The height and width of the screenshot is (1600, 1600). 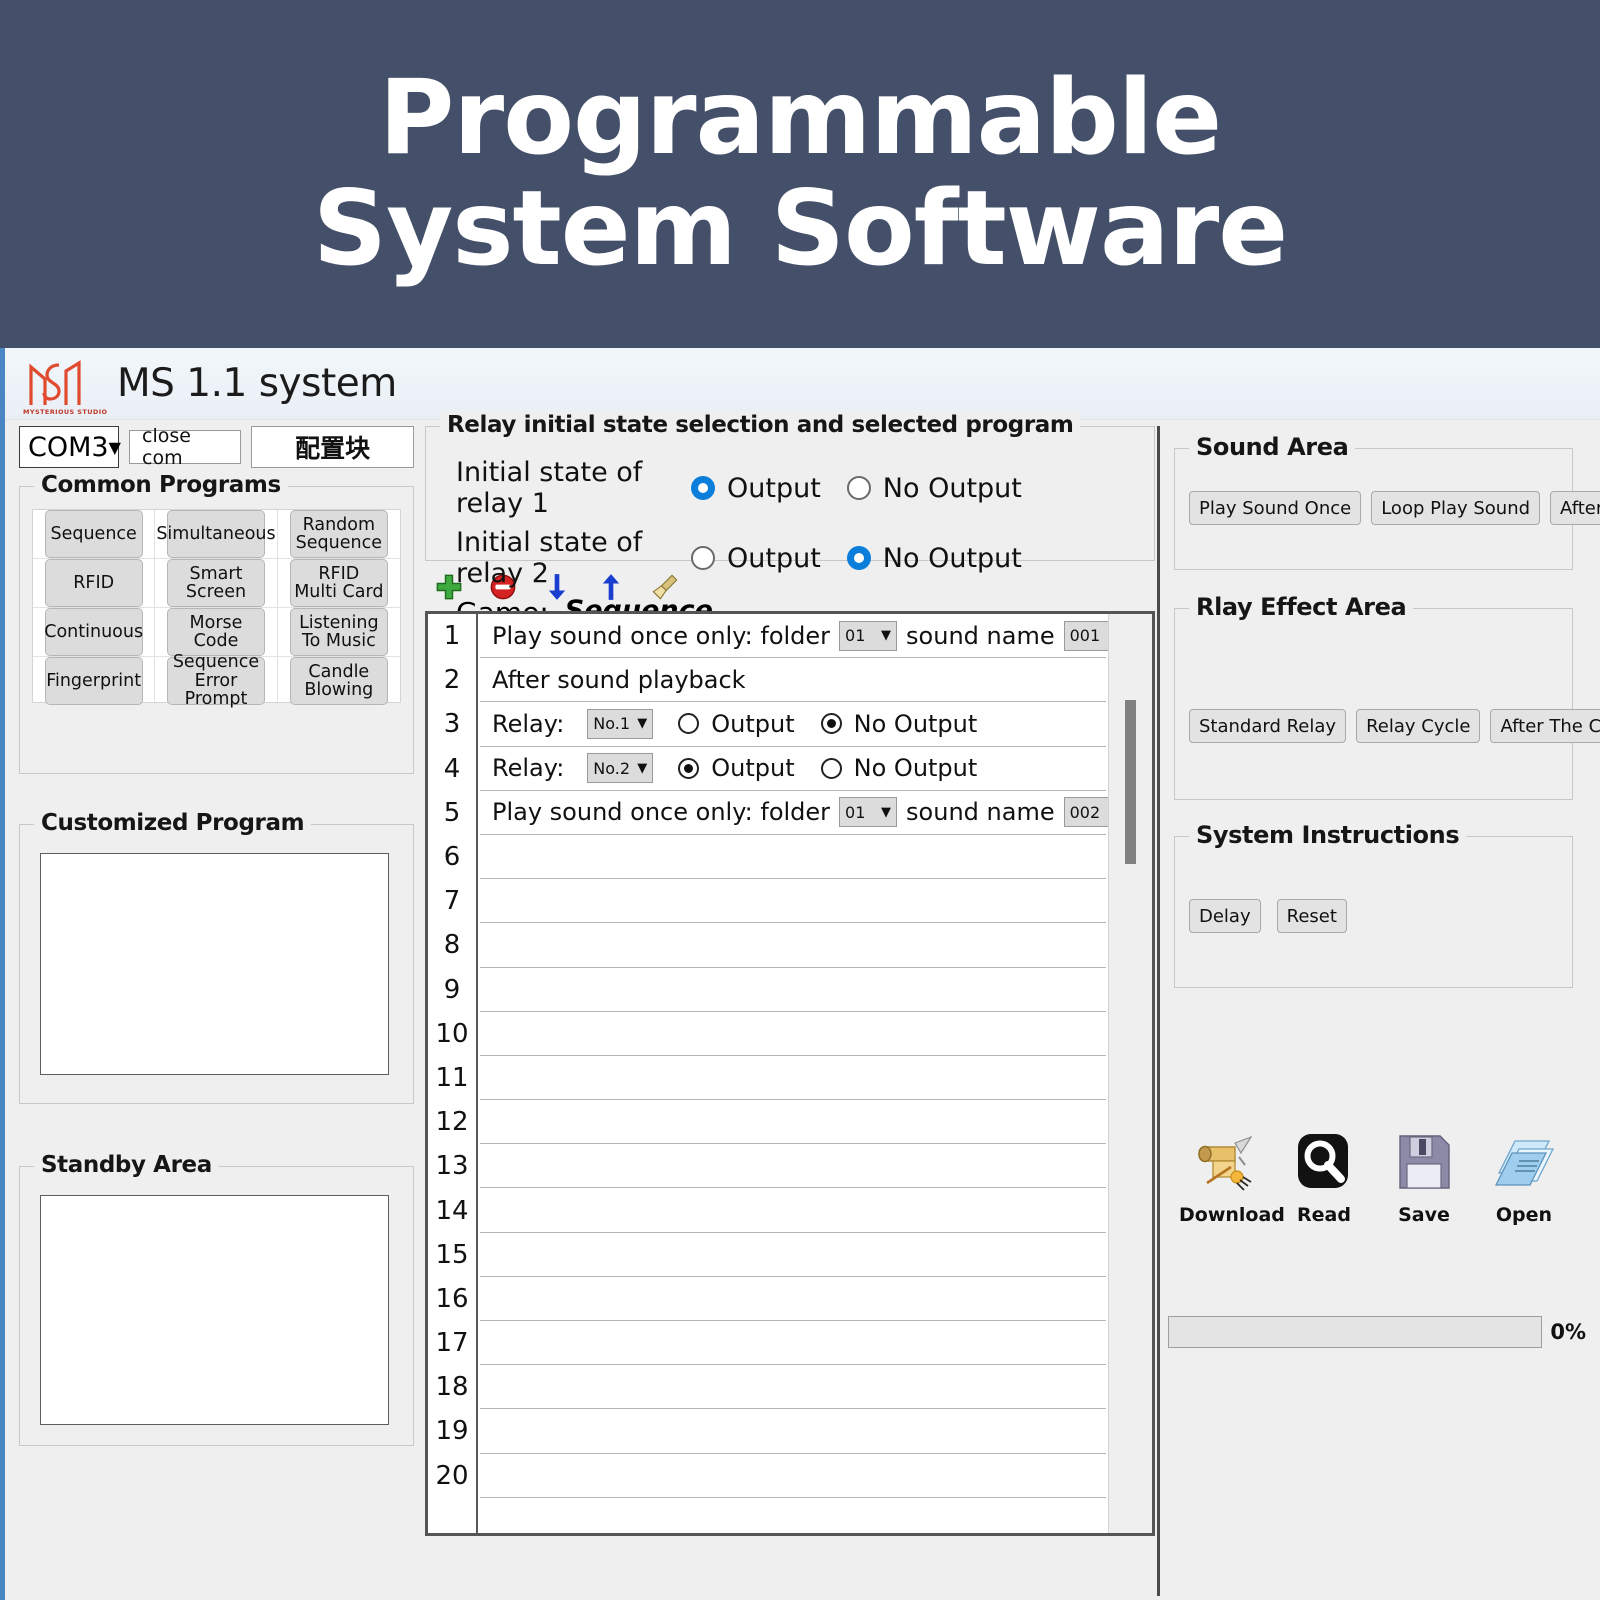 I want to click on program-list-scrollbar, so click(x=1130, y=1073).